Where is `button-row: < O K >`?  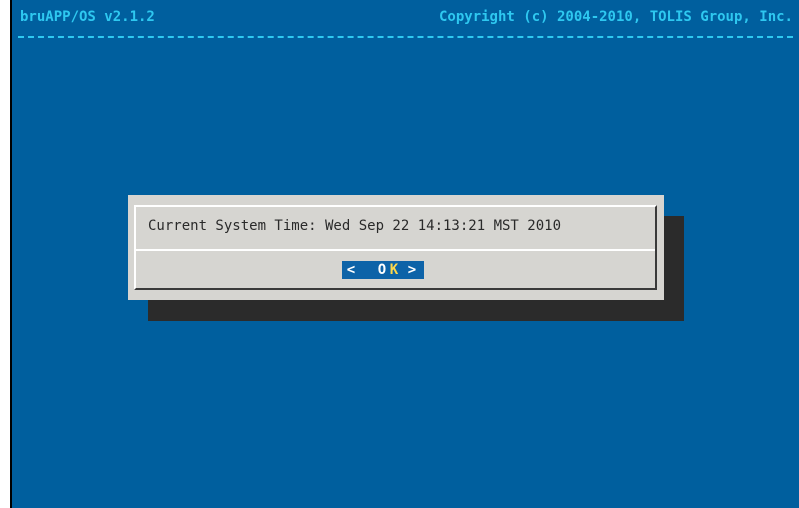
button-row: < O K > is located at coordinates (383, 270).